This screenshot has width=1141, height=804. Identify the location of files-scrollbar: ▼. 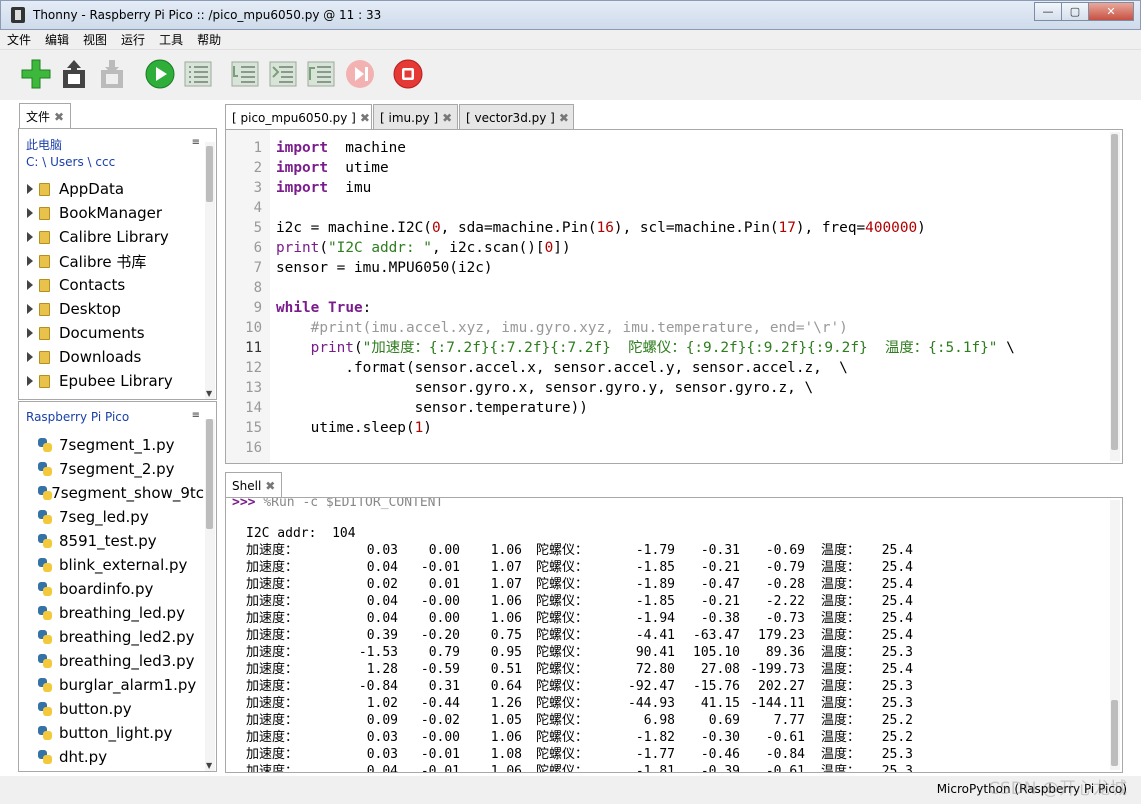
(210, 270).